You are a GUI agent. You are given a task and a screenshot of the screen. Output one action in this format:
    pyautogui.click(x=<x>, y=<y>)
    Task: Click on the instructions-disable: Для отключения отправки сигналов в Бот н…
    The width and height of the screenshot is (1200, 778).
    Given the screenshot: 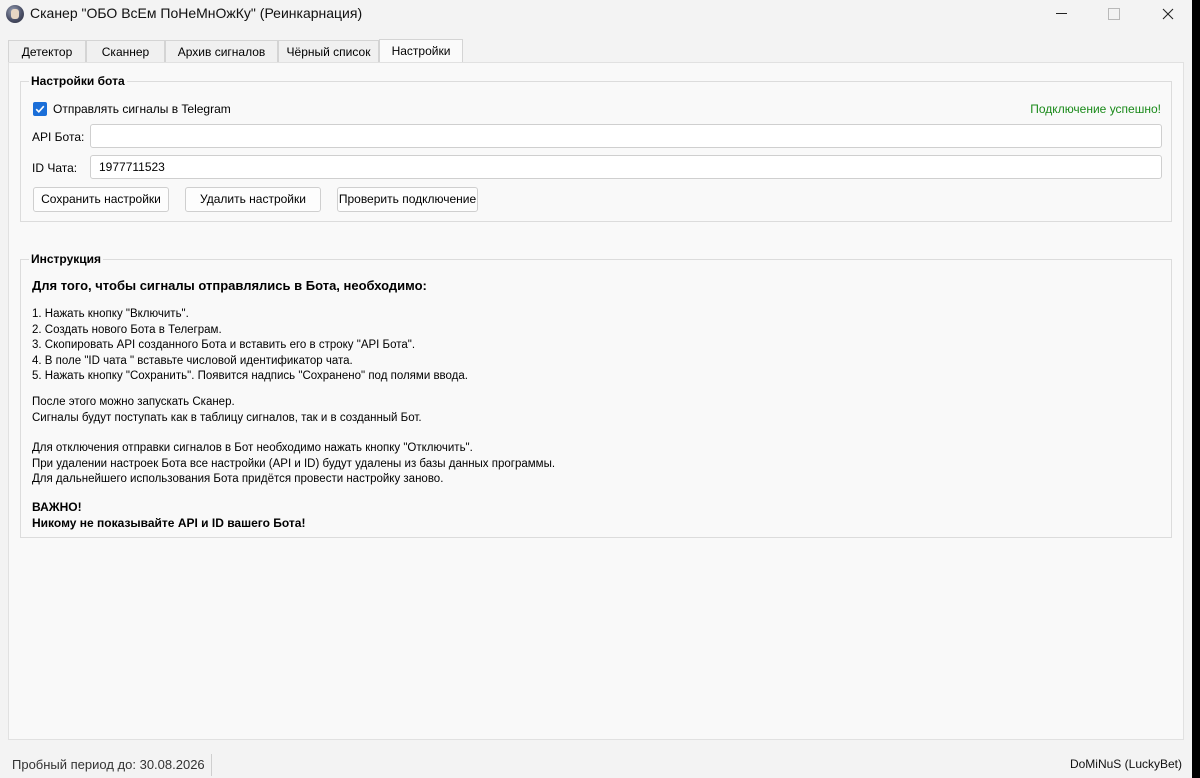 What is the action you would take?
    pyautogui.click(x=293, y=464)
    